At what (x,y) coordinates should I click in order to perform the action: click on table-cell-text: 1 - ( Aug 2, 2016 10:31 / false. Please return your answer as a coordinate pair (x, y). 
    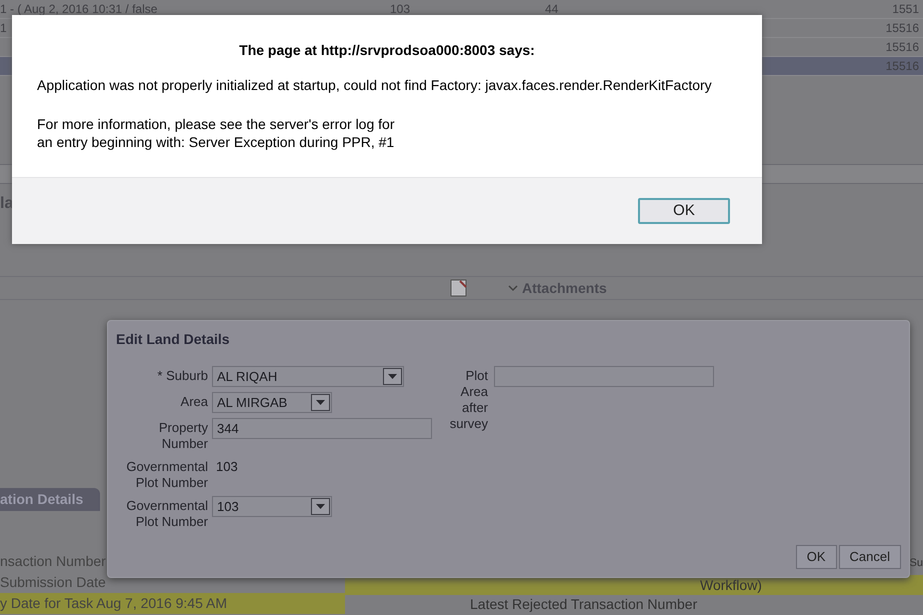
    Looking at the image, I should click on (79, 9).